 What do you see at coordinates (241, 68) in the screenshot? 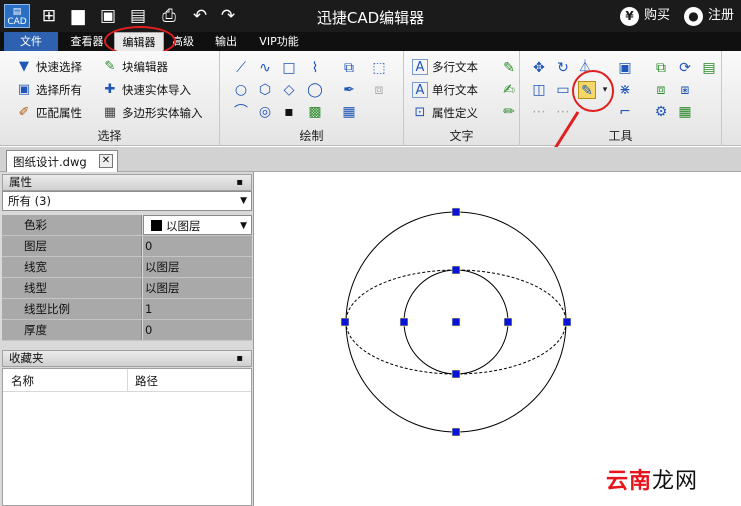
I see `line-tool-icon: ⟋` at bounding box center [241, 68].